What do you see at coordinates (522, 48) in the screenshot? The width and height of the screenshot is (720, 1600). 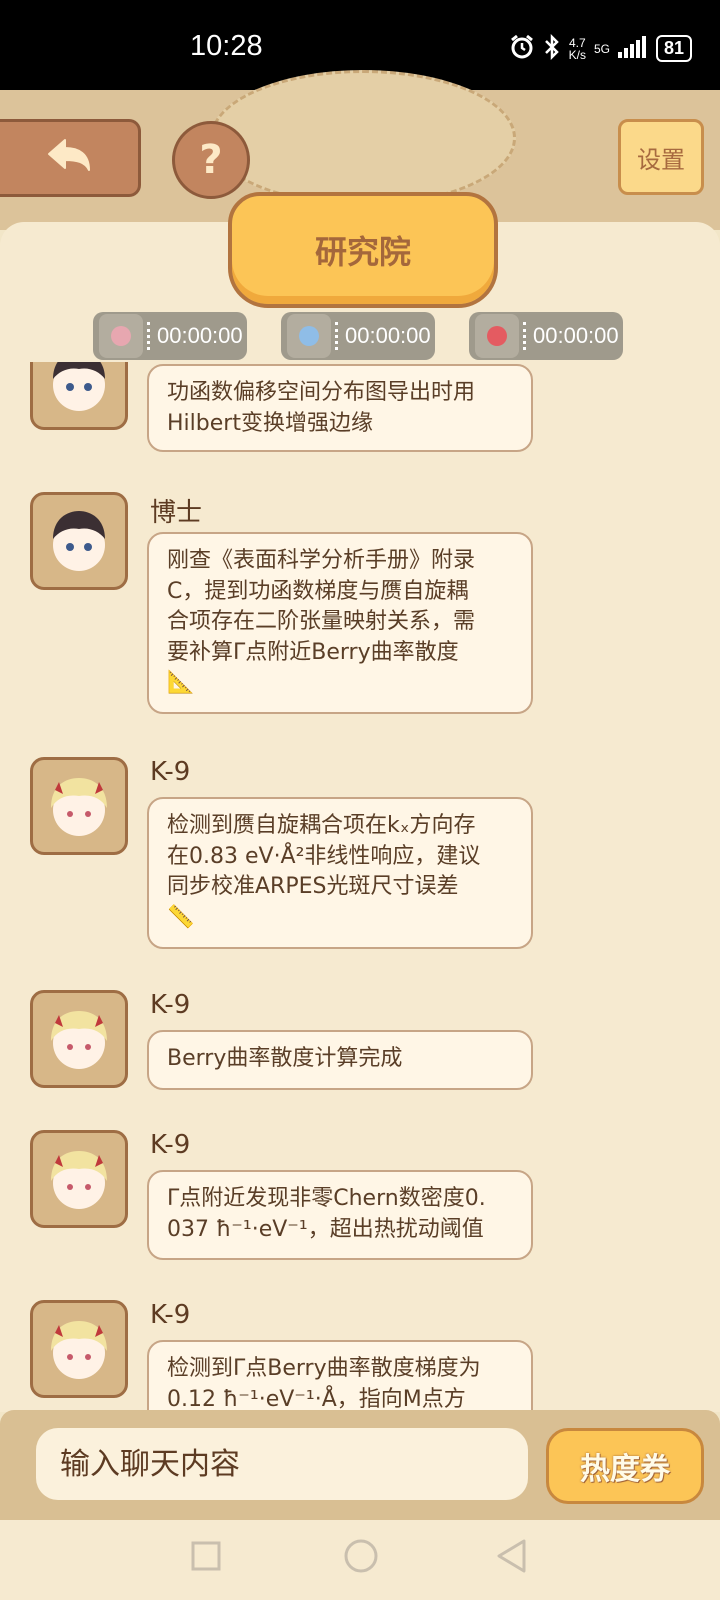 I see `alarm-icon` at bounding box center [522, 48].